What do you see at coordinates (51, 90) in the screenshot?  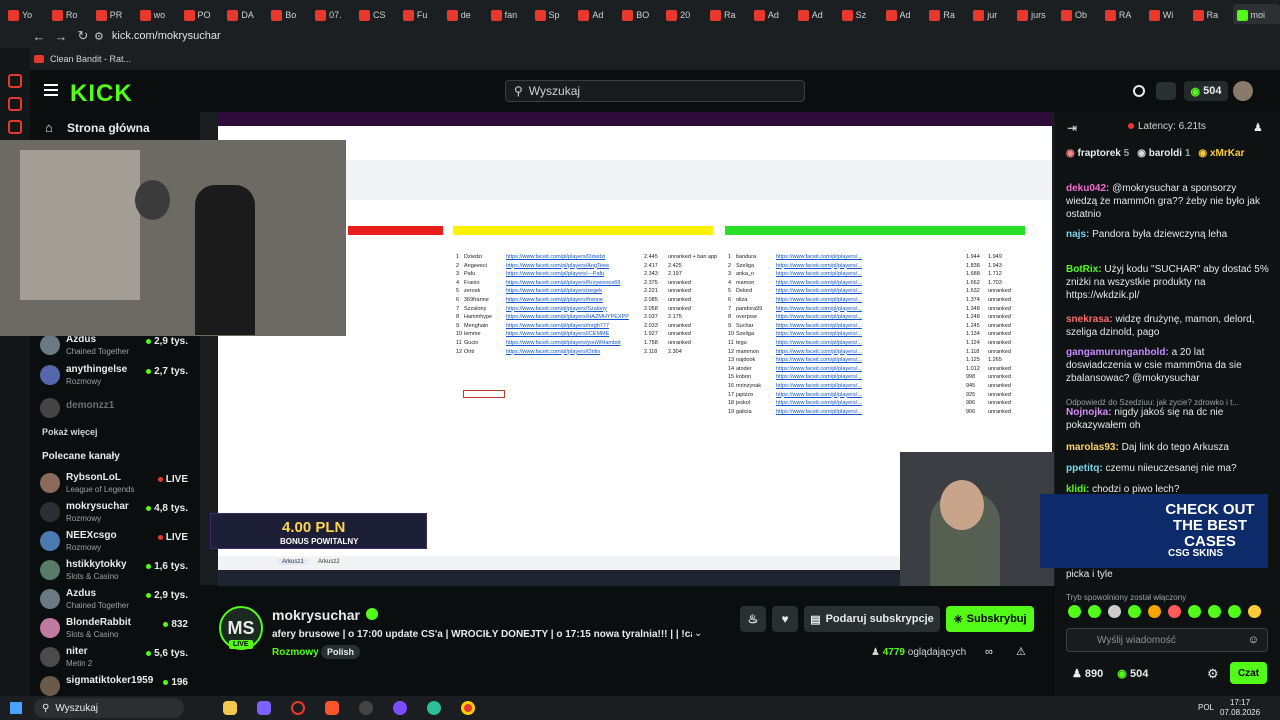 I see `menu-icon` at bounding box center [51, 90].